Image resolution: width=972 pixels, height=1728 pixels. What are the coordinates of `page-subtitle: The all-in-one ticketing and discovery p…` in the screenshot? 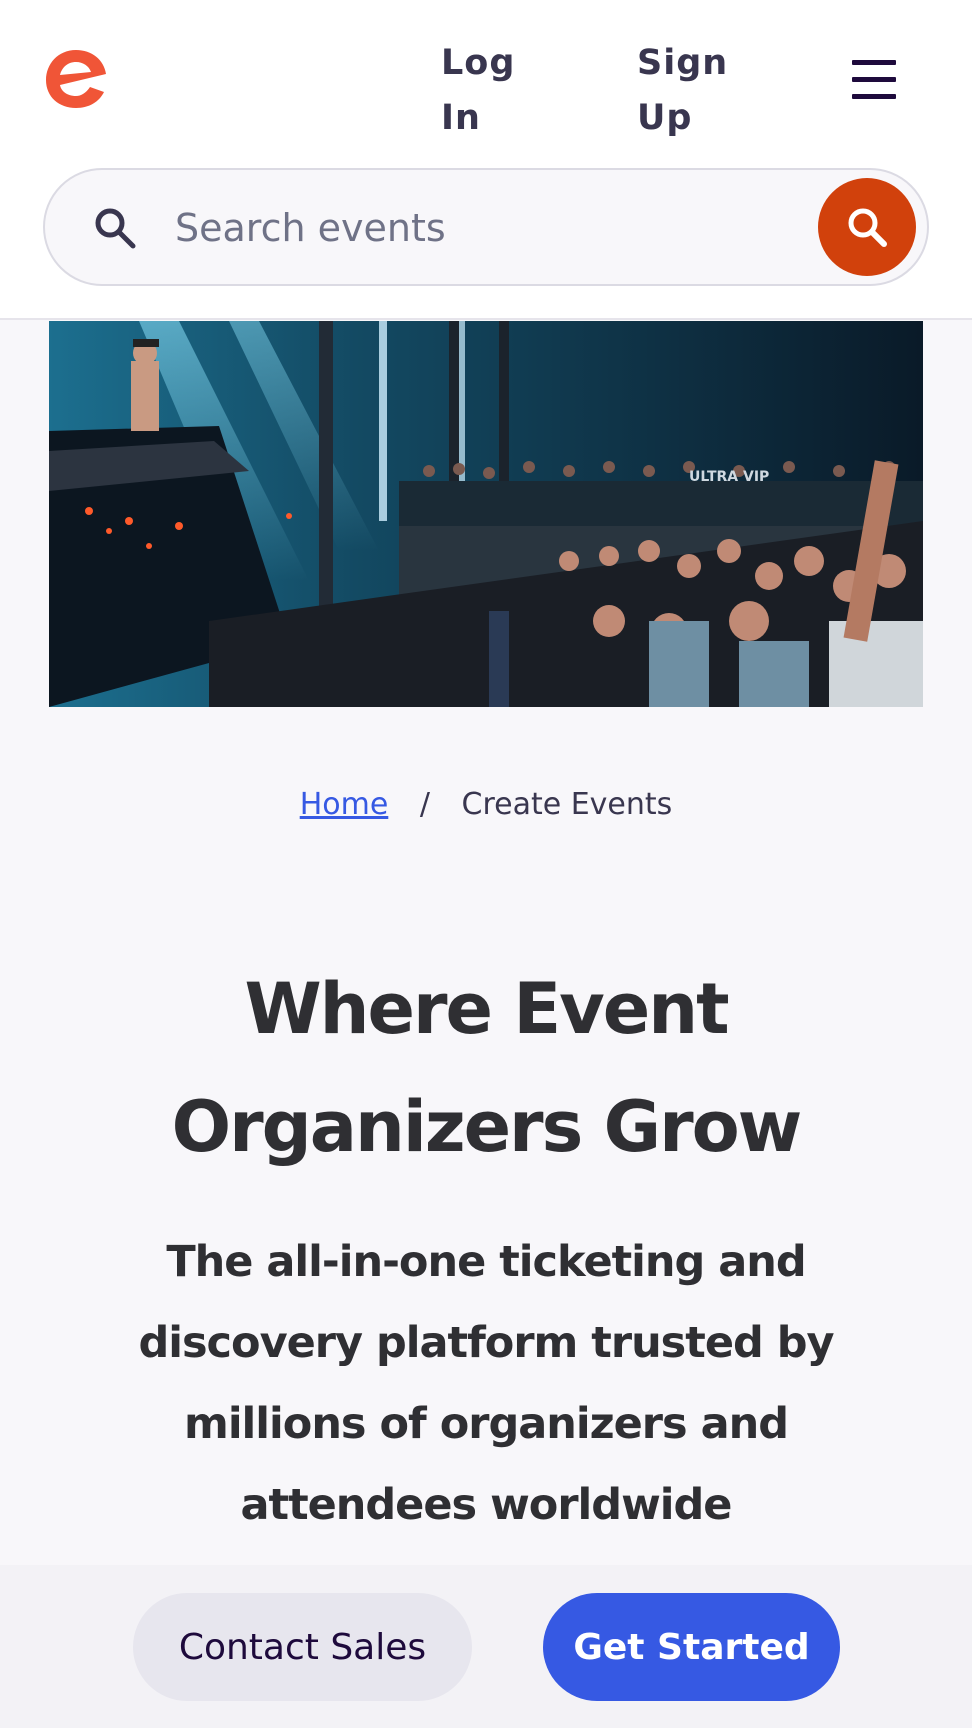 It's located at (486, 1383).